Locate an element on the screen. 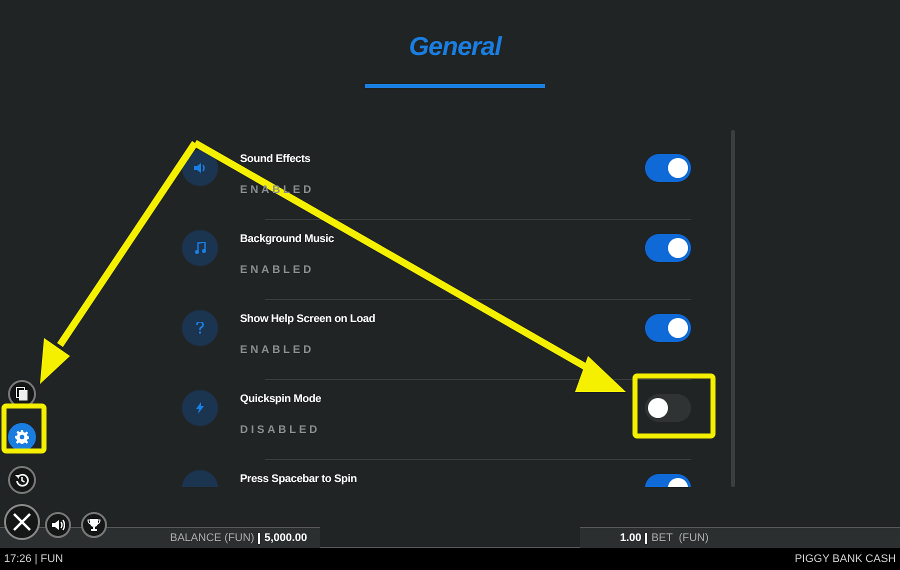  bet-value: 1.00 is located at coordinates (631, 538).